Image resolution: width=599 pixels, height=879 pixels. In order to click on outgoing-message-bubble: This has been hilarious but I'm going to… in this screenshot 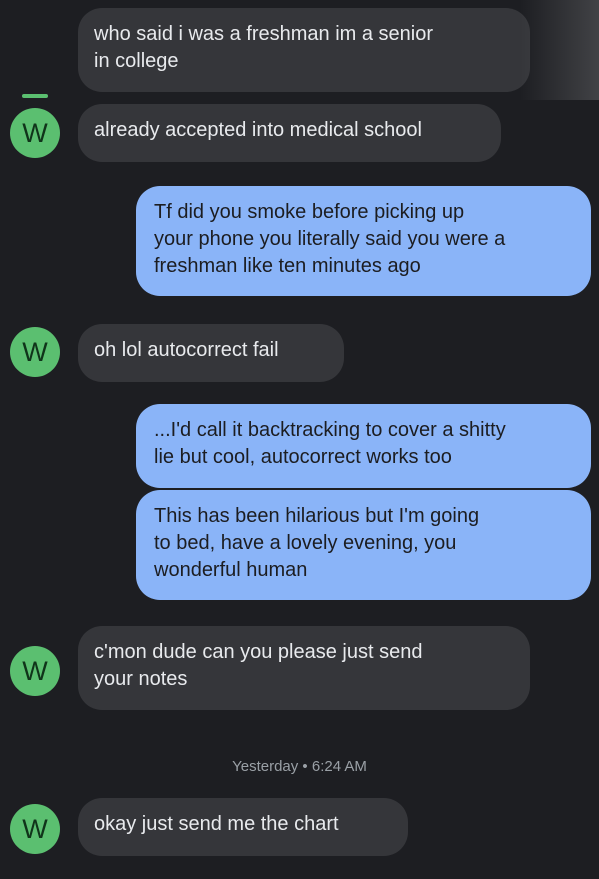, I will do `click(363, 545)`.